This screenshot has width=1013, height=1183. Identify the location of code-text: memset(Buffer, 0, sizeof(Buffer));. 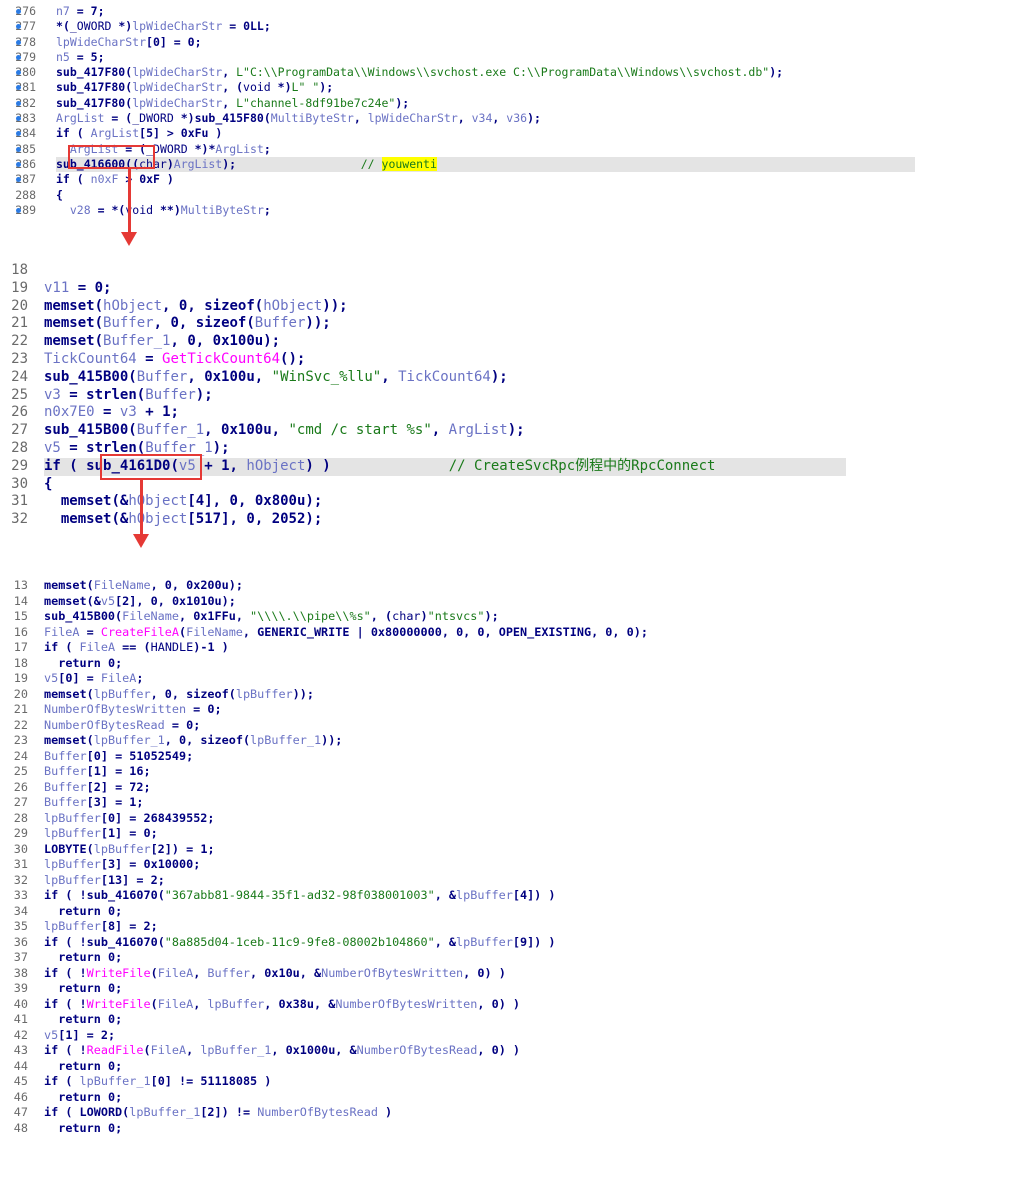
(187, 323).